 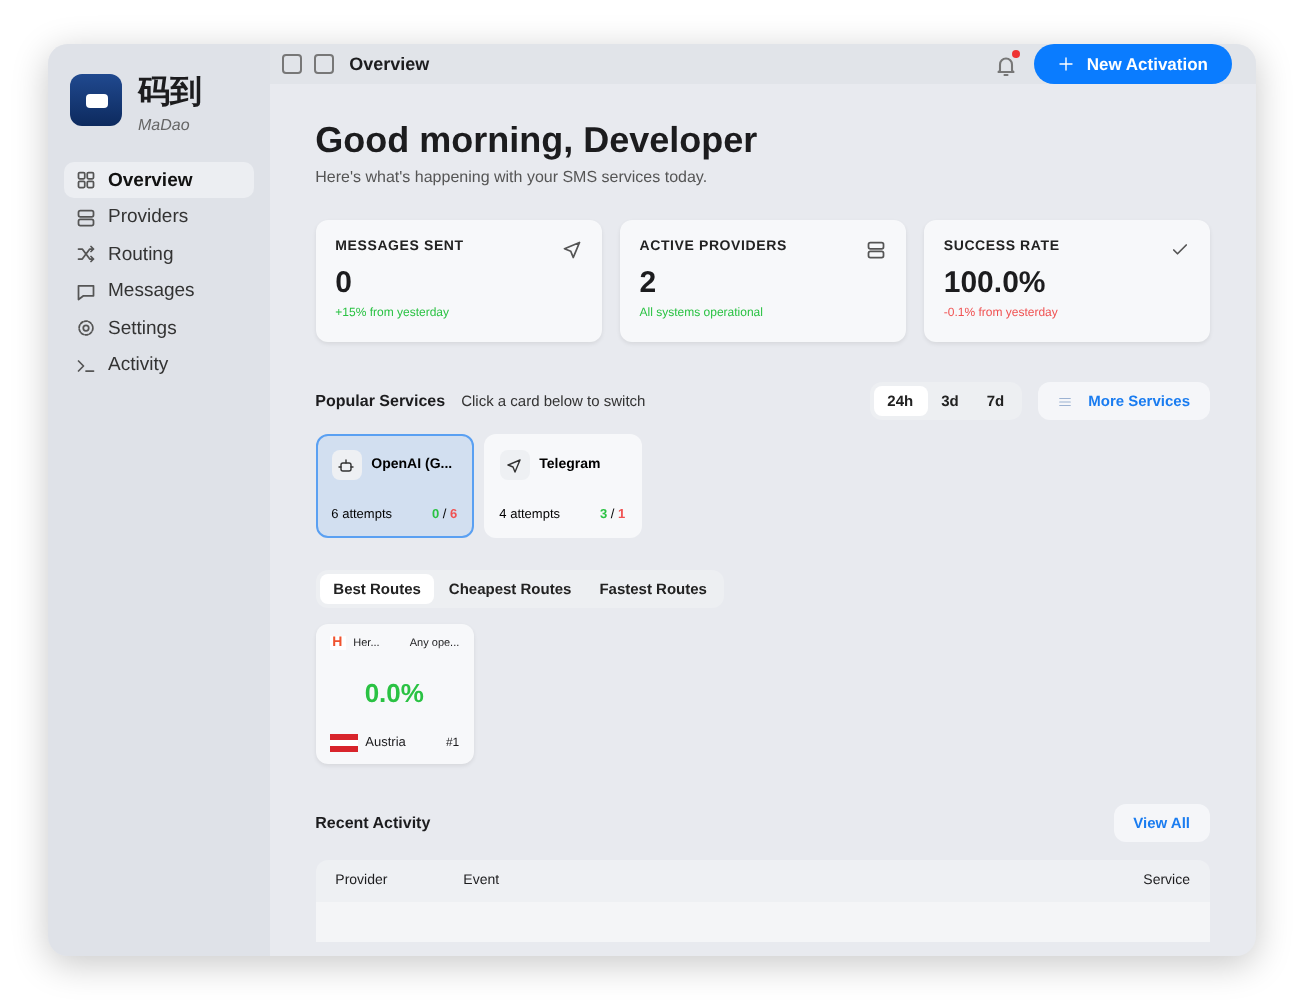 I want to click on stat-value: 2, so click(x=649, y=283).